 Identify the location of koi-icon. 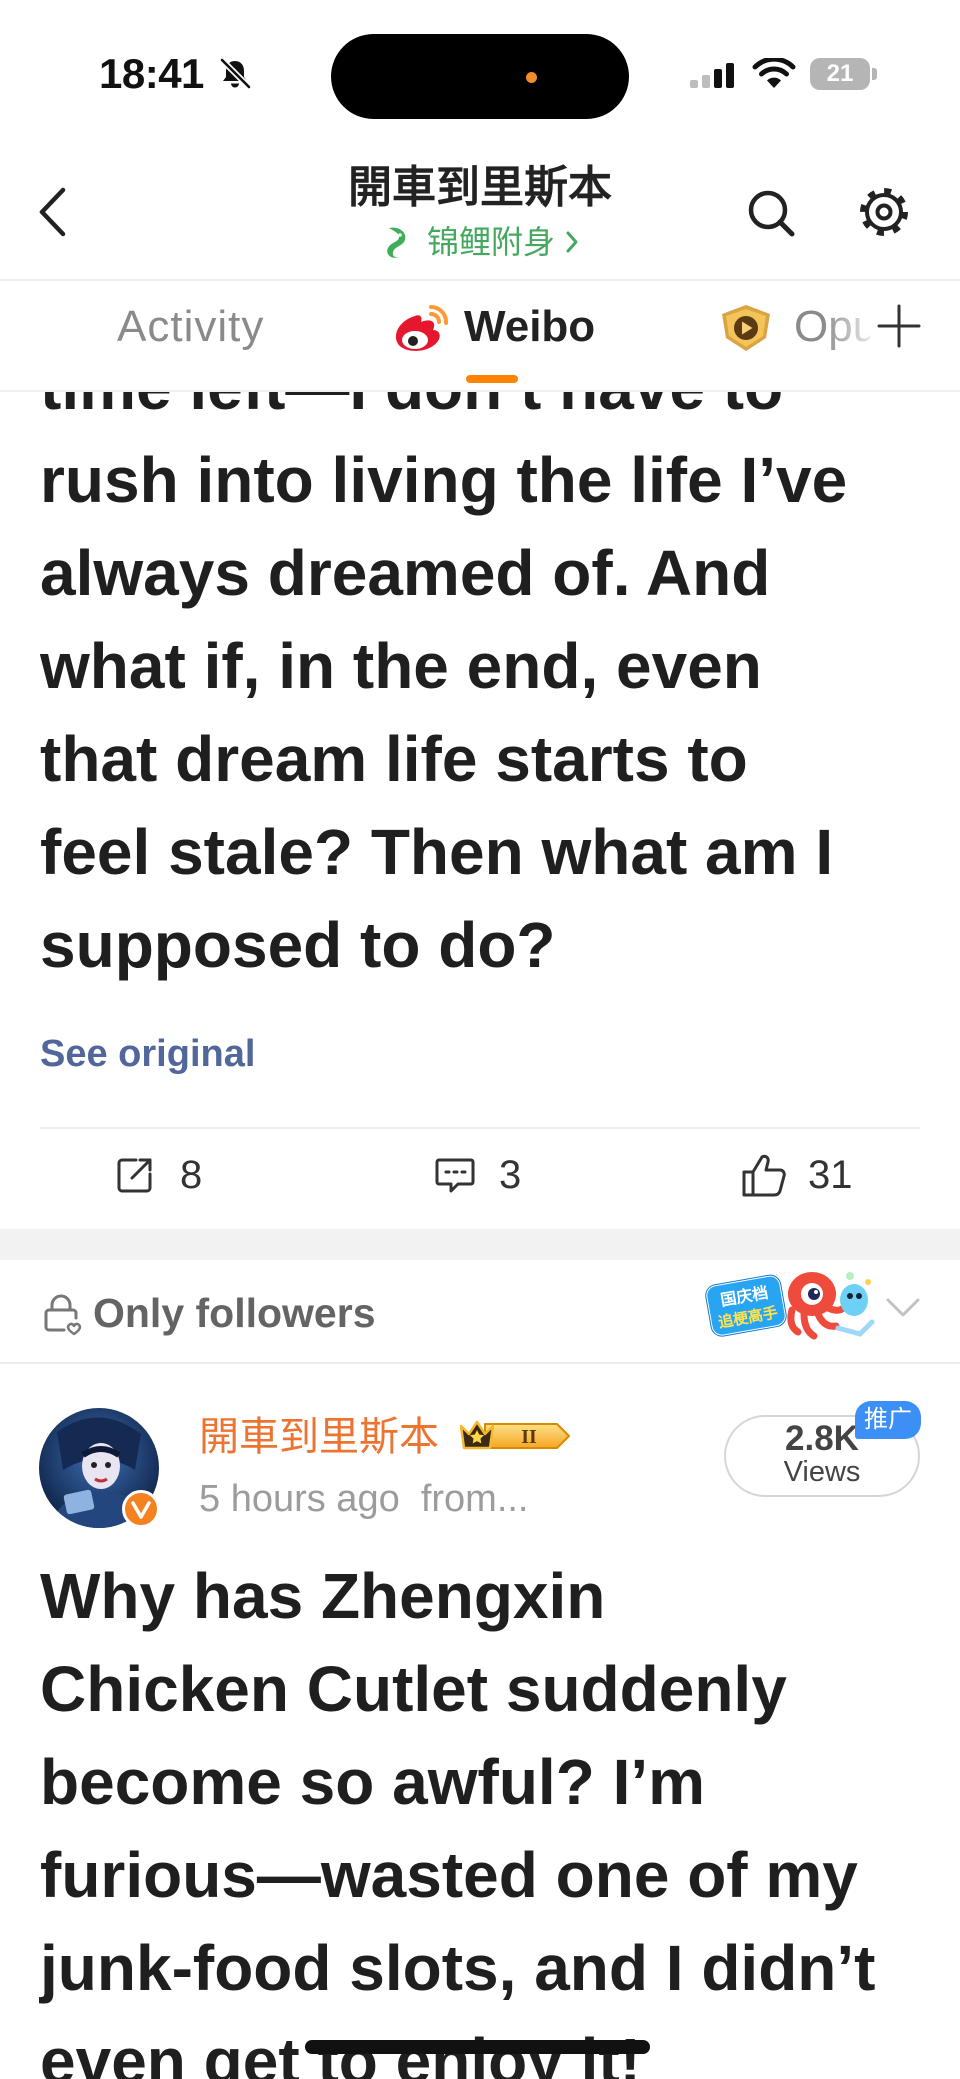
(396, 242).